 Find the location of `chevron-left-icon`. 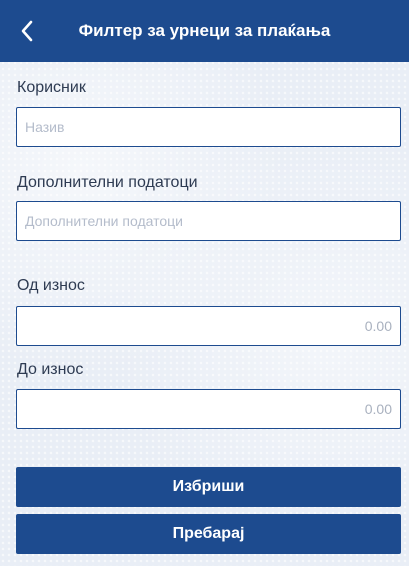

chevron-left-icon is located at coordinates (27, 31).